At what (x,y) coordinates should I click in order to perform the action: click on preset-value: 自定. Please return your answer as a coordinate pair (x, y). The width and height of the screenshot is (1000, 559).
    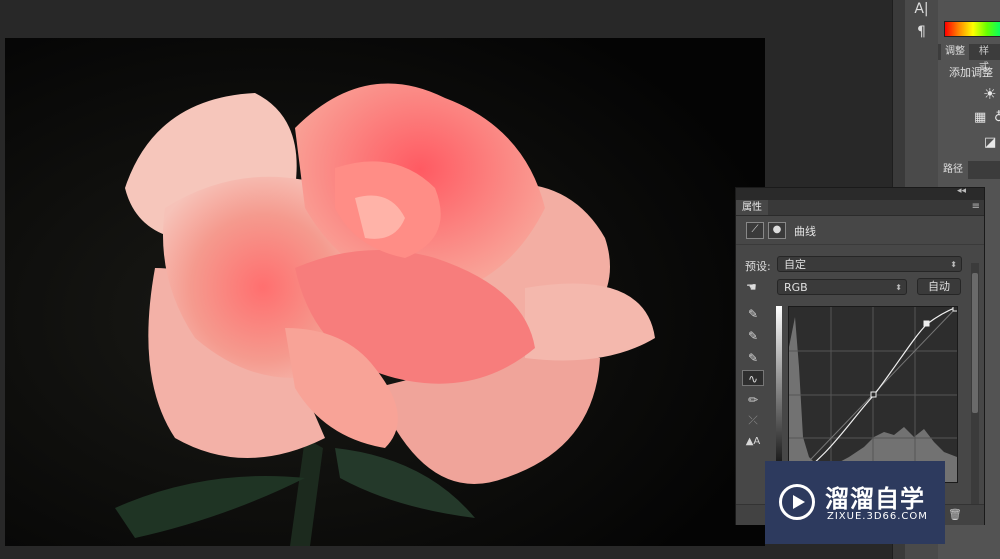
    Looking at the image, I should click on (795, 264).